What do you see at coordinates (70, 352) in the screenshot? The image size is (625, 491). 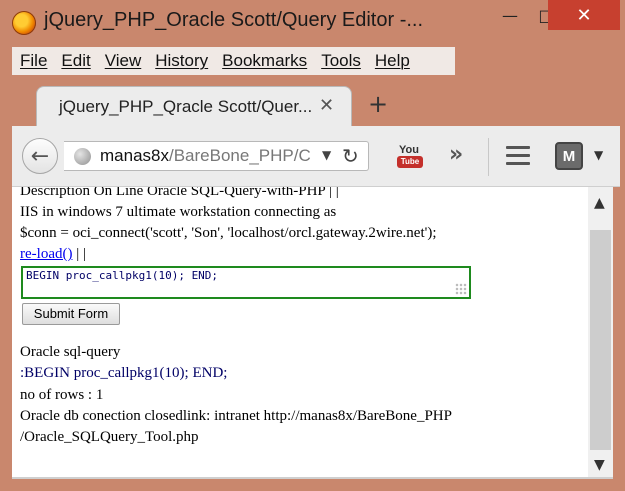 I see `result-heading: Oracle sql-query` at bounding box center [70, 352].